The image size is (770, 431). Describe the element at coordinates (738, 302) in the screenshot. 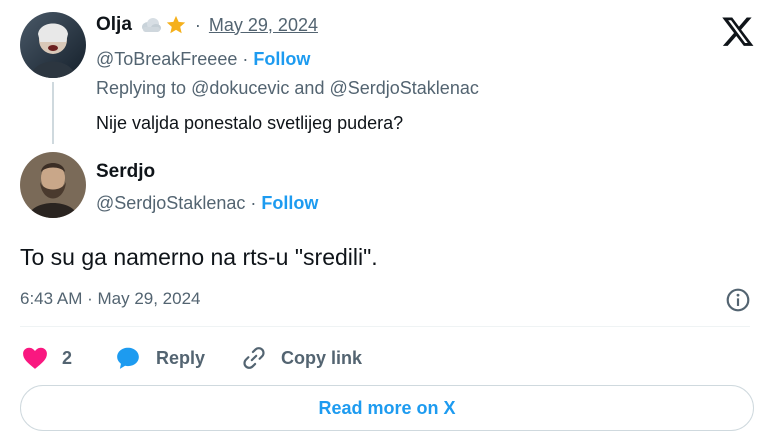

I see `info-icon` at that location.